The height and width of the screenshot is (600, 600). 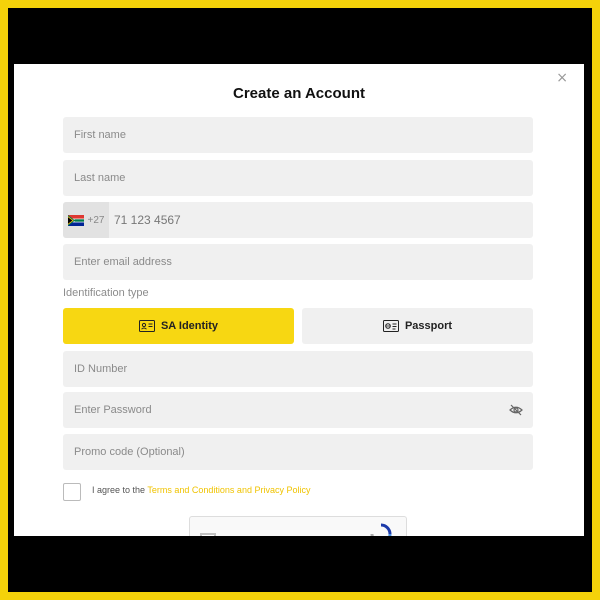 What do you see at coordinates (208, 534) in the screenshot?
I see `recaptcha-checkbox` at bounding box center [208, 534].